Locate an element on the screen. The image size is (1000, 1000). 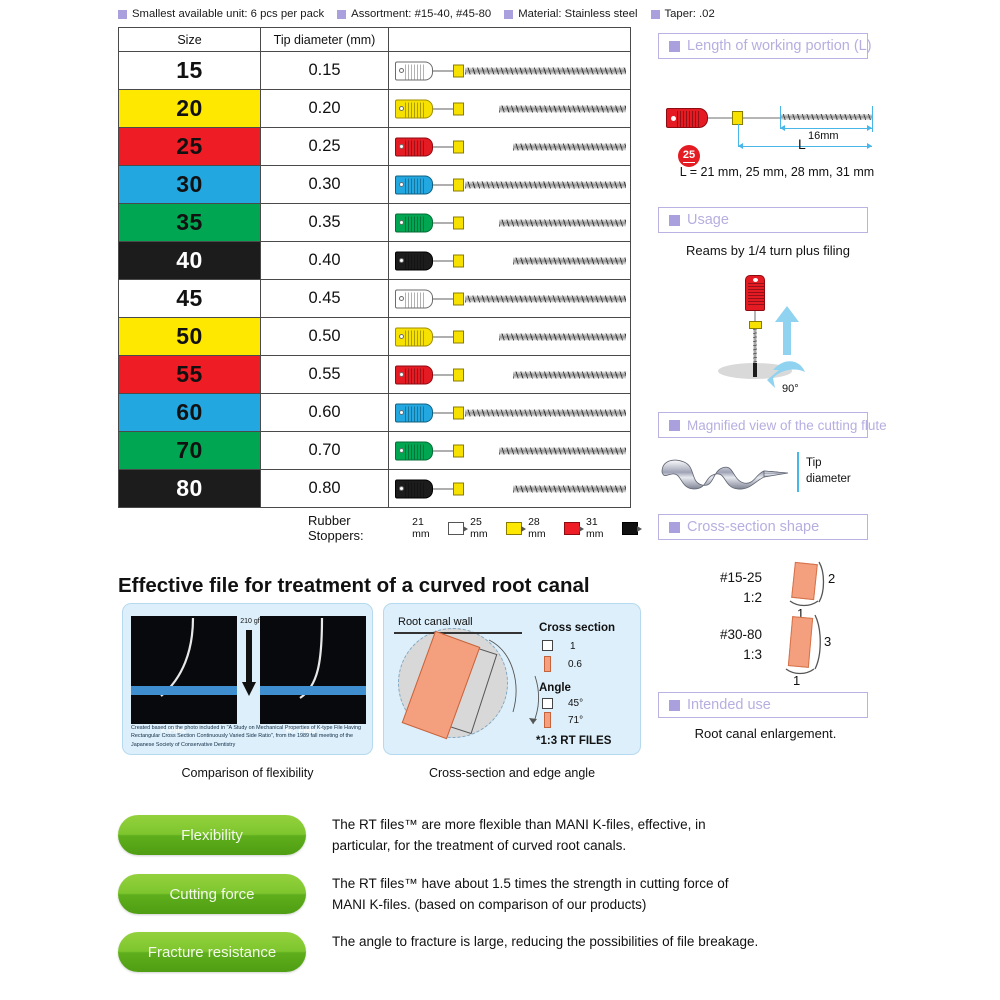
file-illustration is located at coordinates (509, 412).